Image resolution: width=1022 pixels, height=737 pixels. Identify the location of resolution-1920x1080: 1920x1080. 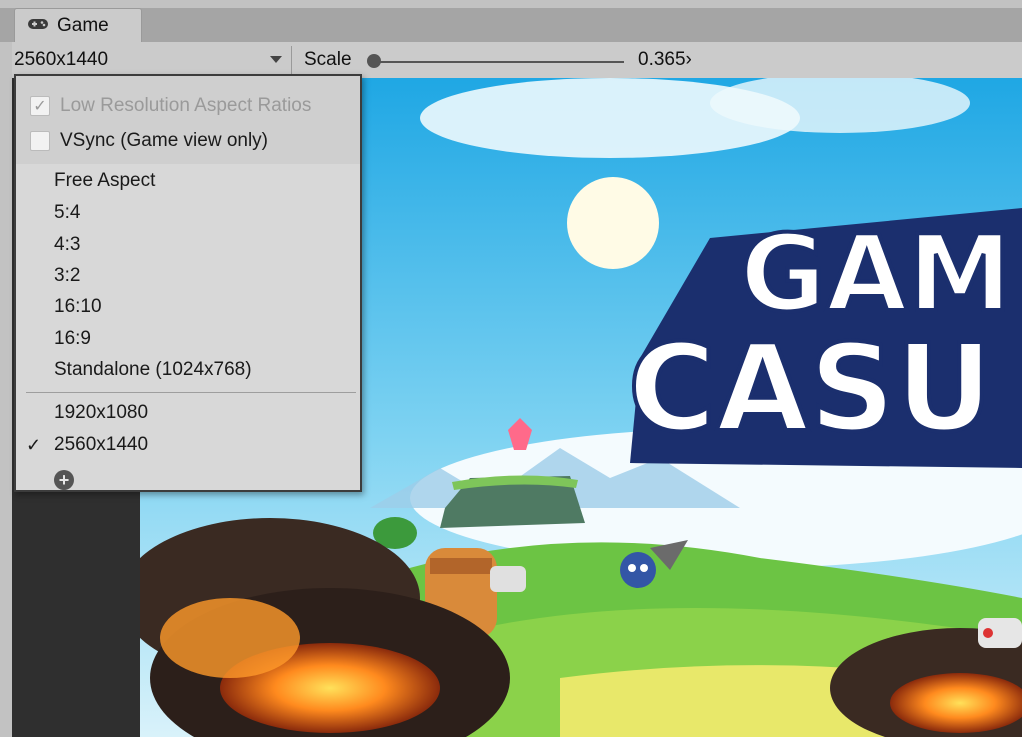
(101, 413).